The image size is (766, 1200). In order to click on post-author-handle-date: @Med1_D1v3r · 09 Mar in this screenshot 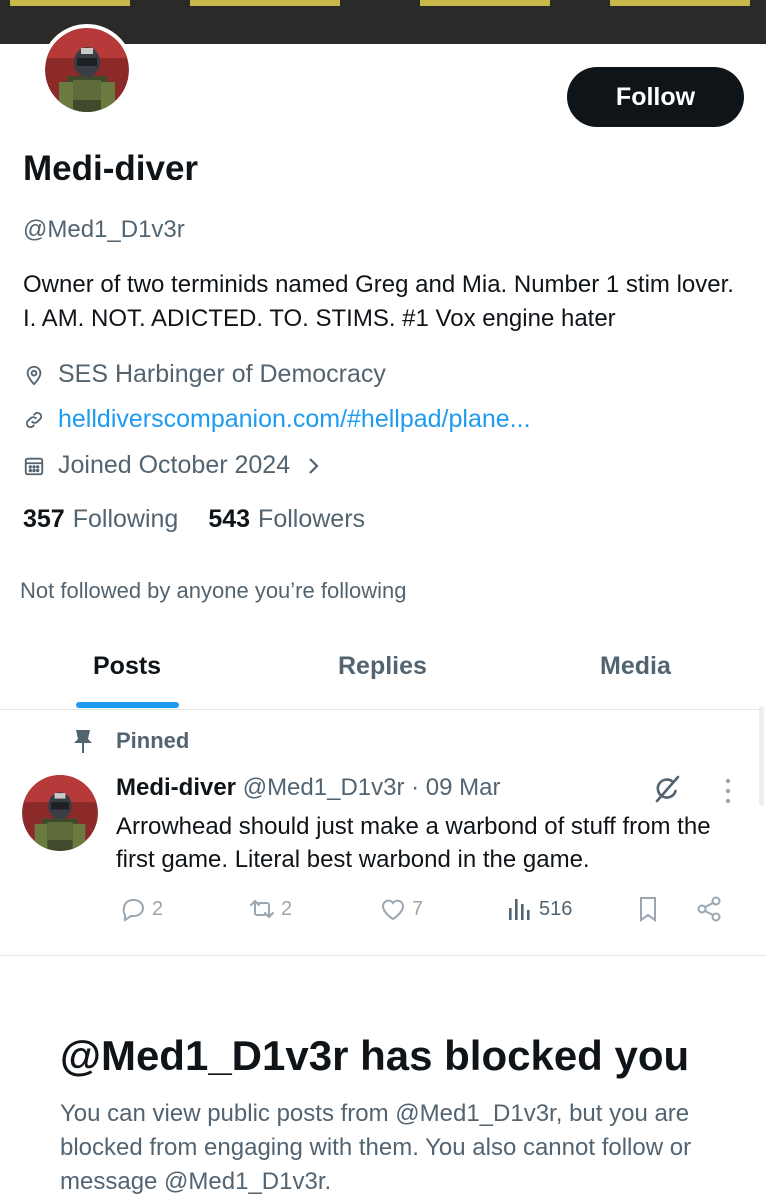, I will do `click(372, 787)`.